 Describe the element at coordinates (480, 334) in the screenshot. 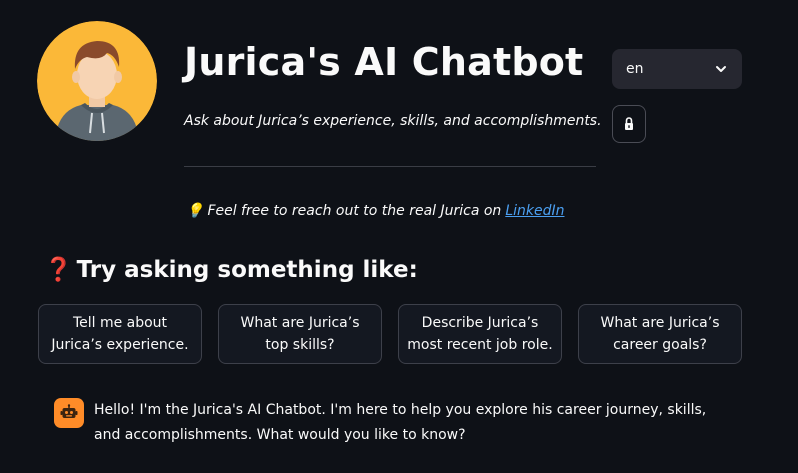

I see `suggestion-button-recent-role: Describe Jurica’s most recent job role.` at that location.